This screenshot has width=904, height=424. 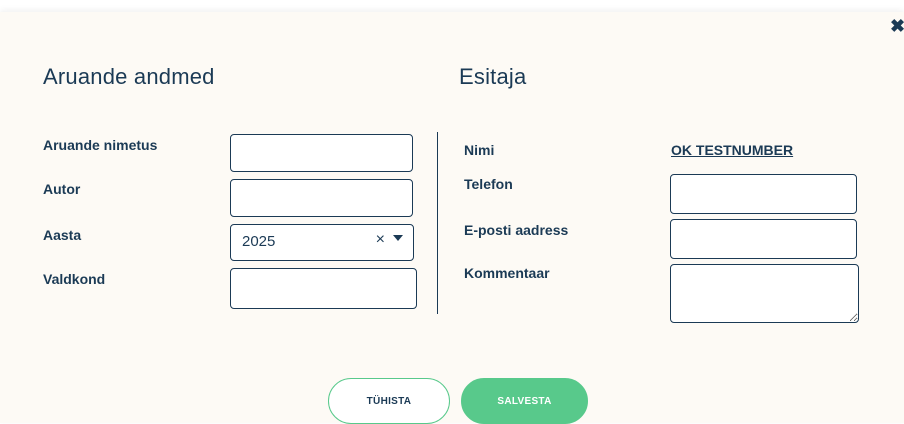 I want to click on clear-icon: ×, so click(x=380, y=240).